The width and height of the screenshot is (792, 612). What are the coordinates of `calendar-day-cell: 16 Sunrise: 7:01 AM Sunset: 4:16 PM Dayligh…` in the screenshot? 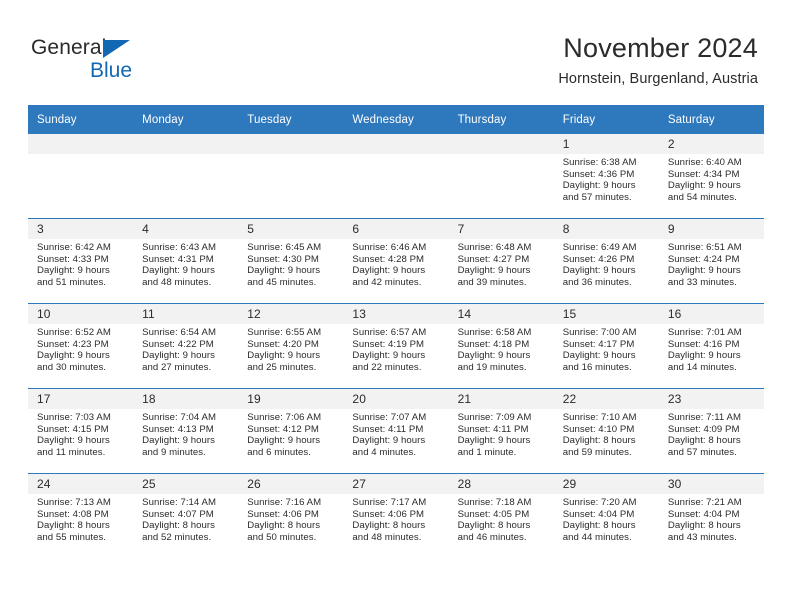 It's located at (711, 346).